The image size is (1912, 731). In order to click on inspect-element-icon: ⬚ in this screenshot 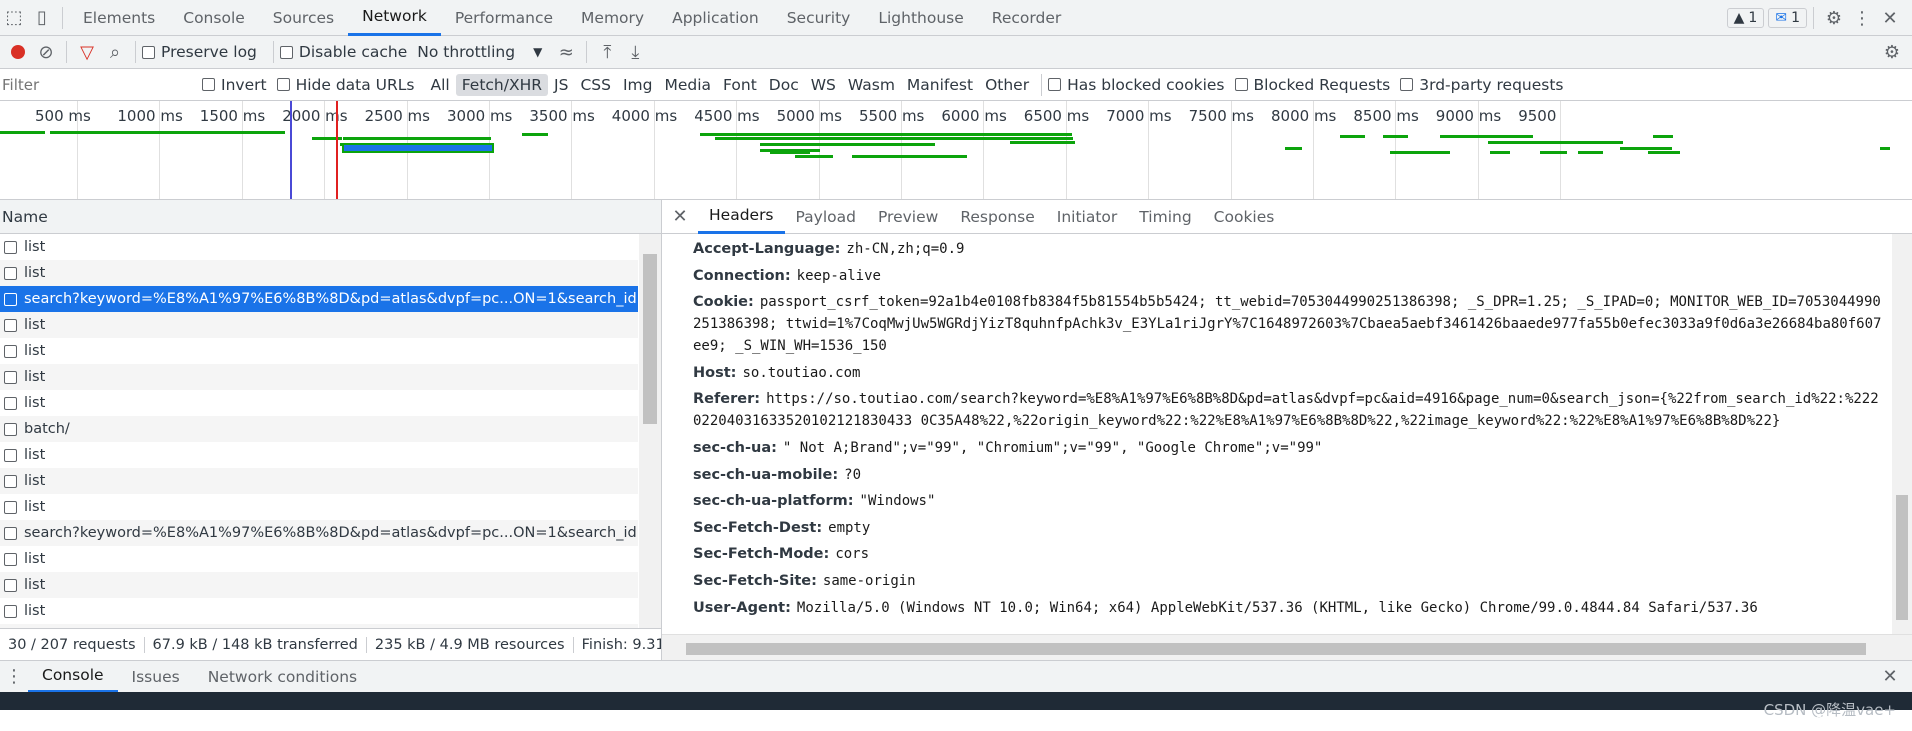, I will do `click(14, 18)`.